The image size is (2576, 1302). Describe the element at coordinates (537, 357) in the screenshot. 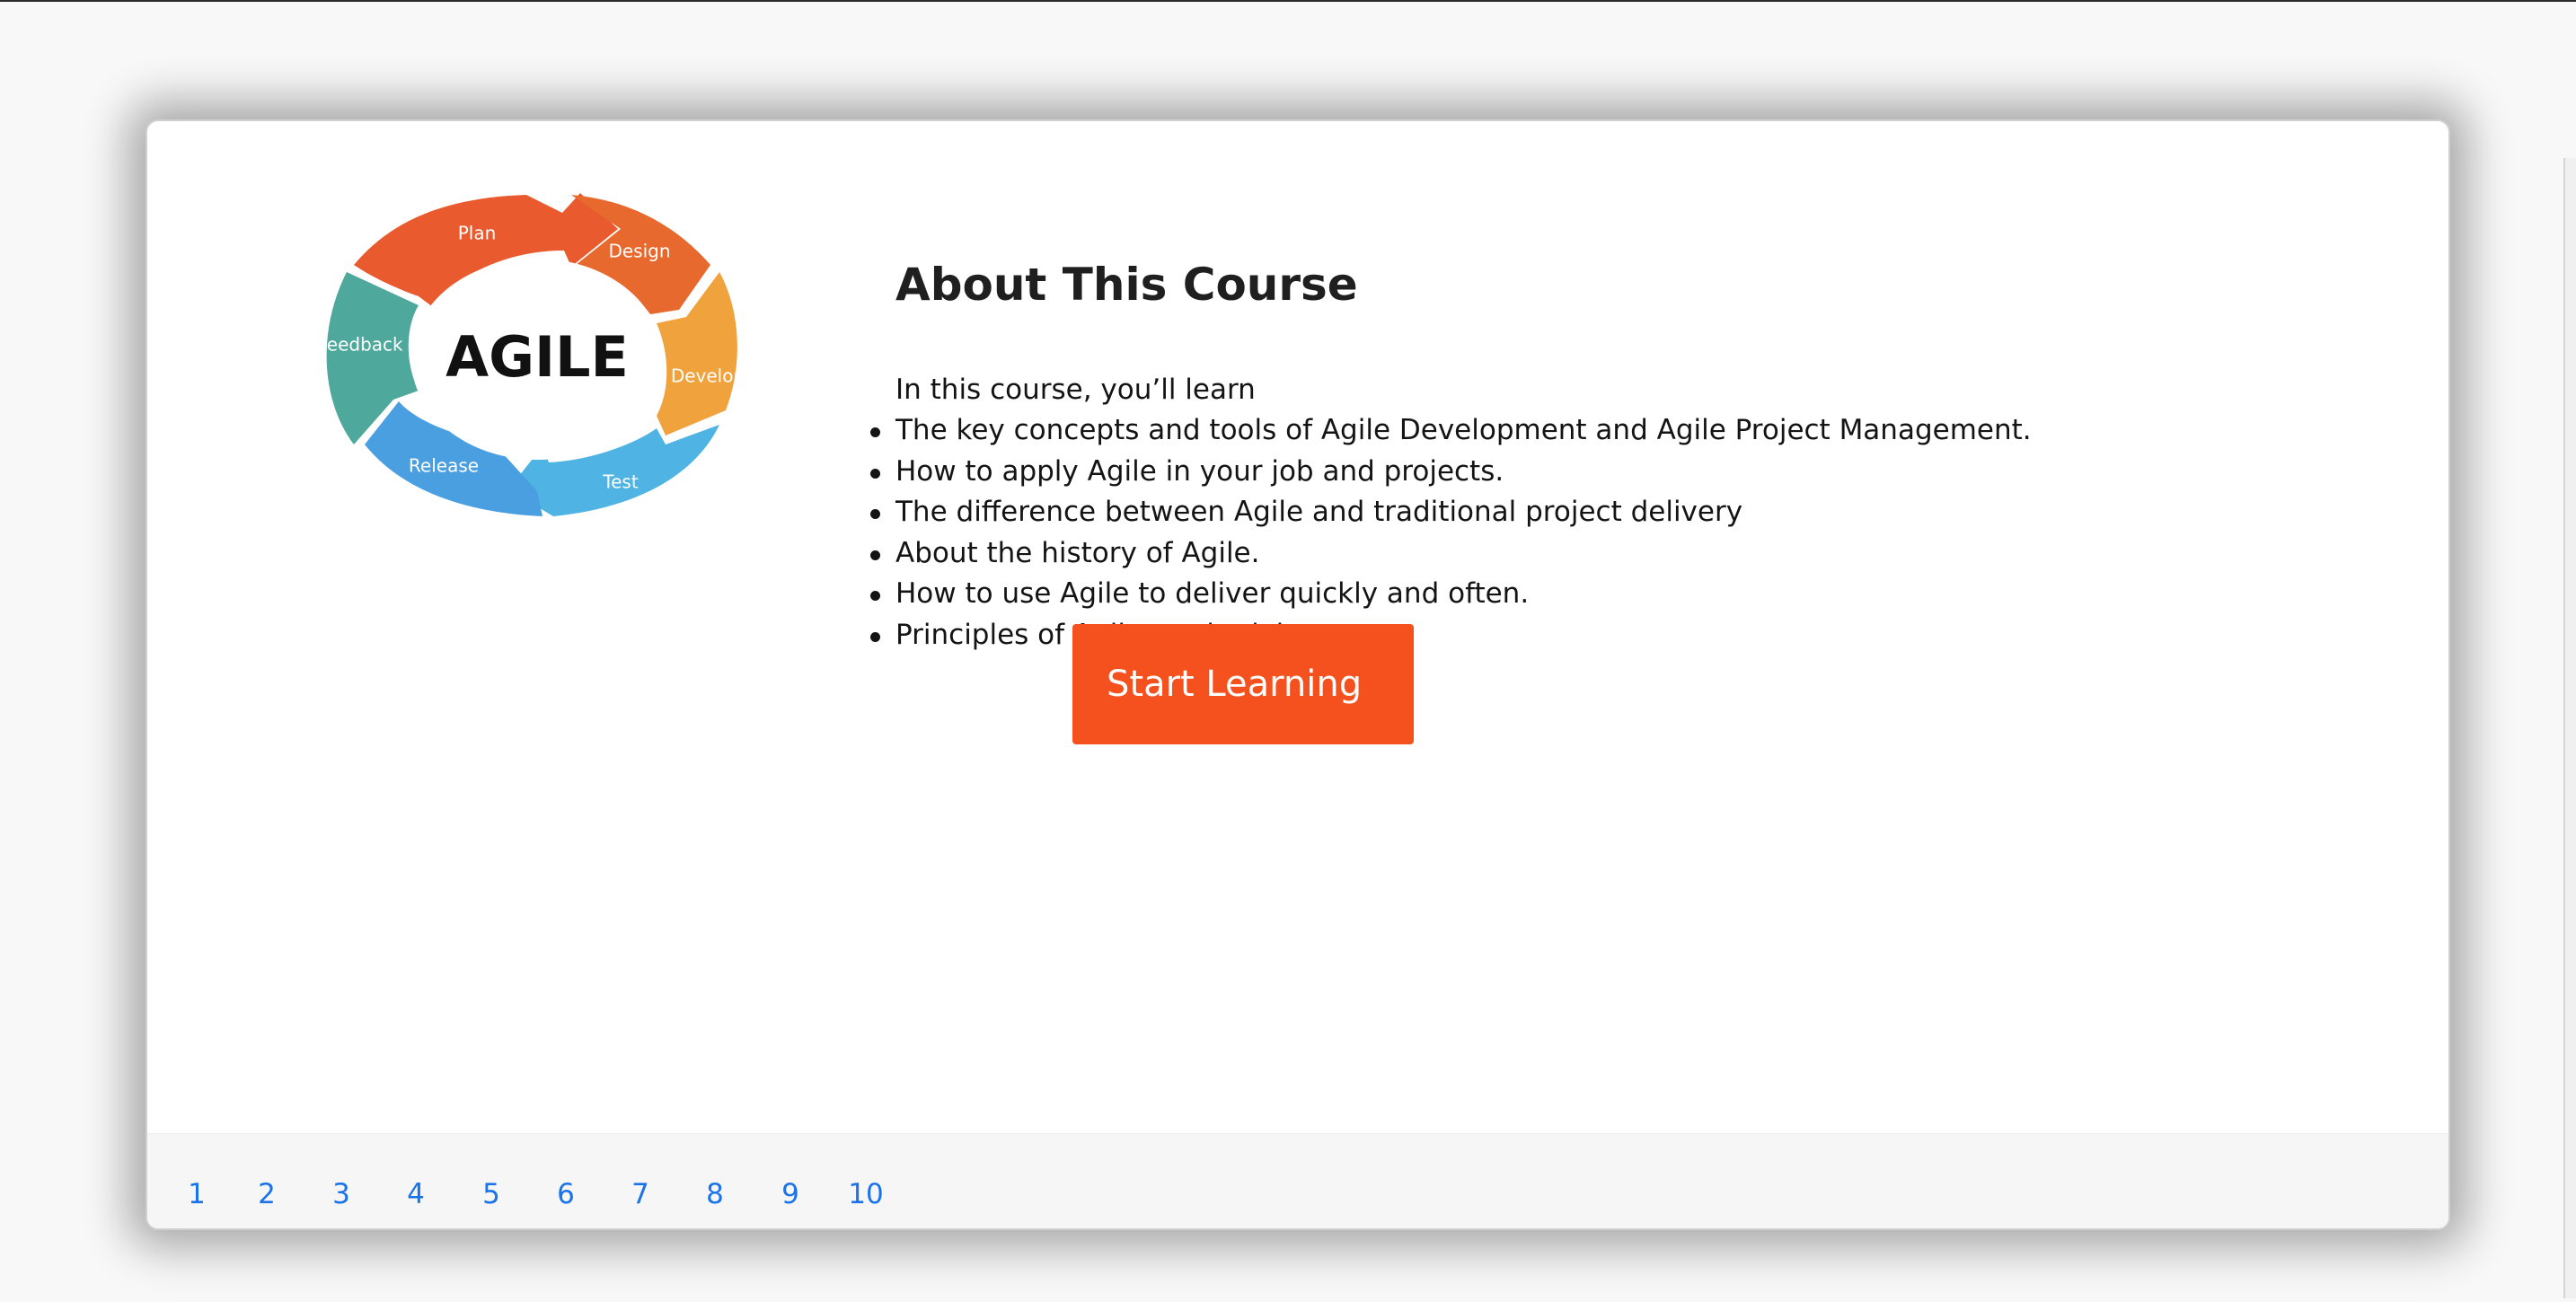

I see `agile-center-word: AGILE` at that location.